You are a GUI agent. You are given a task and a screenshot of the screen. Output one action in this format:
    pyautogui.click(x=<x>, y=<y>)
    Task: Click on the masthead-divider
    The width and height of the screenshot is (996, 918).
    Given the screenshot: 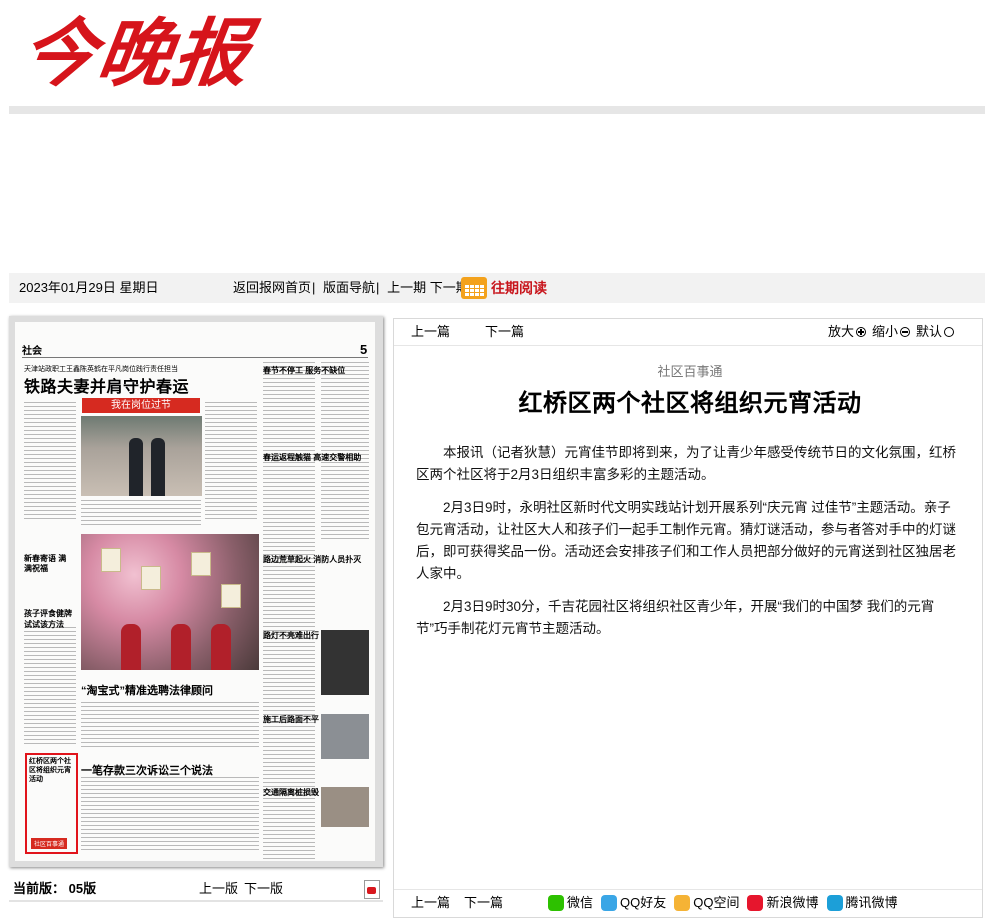 What is the action you would take?
    pyautogui.click(x=497, y=110)
    